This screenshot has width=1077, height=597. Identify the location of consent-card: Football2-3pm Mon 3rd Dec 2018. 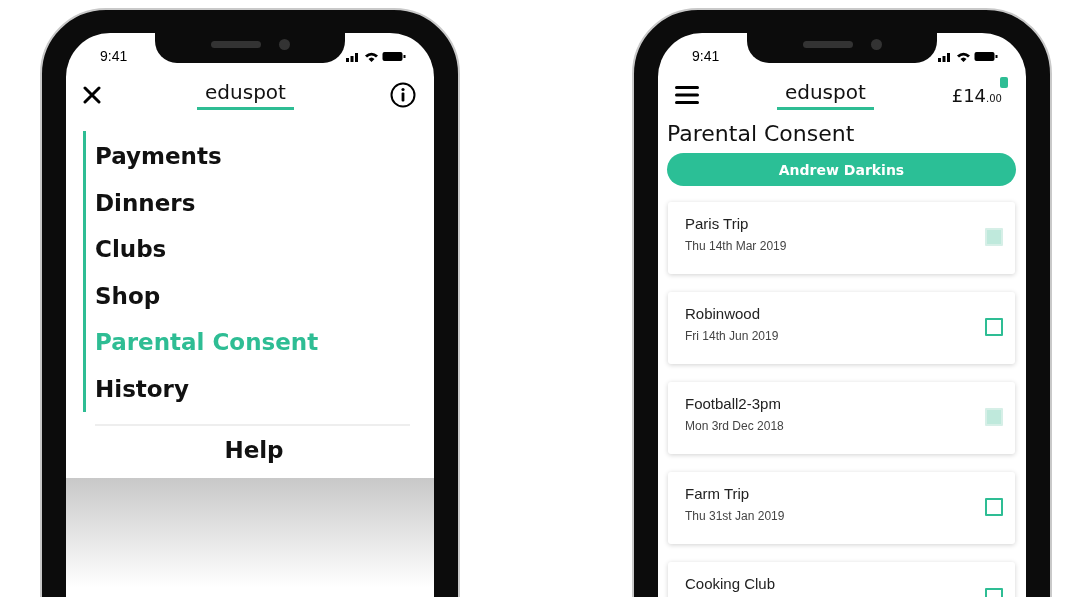
(841, 418).